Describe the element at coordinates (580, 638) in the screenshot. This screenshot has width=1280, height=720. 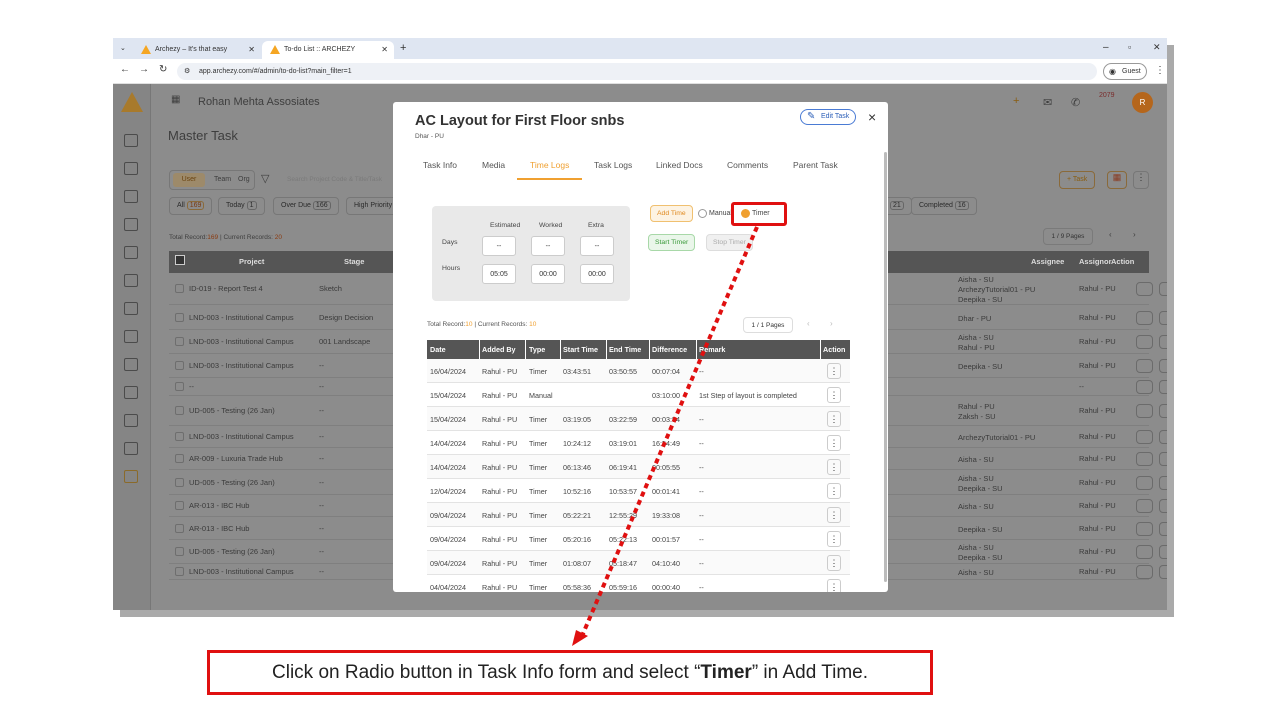
I see `arrow-head` at that location.